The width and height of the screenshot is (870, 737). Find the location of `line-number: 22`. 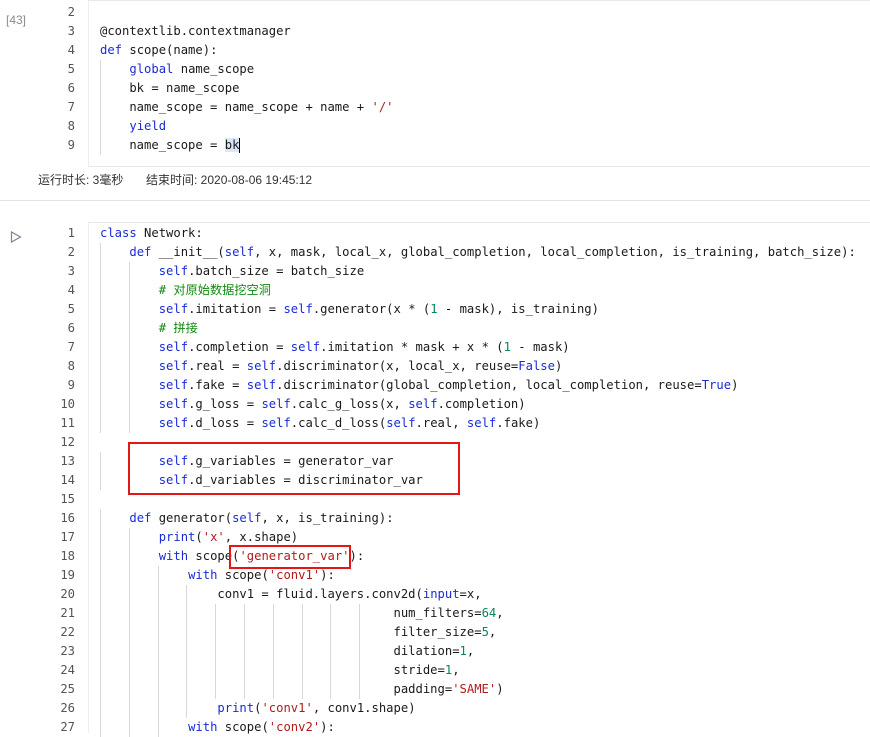

line-number: 22 is located at coordinates (67, 632).